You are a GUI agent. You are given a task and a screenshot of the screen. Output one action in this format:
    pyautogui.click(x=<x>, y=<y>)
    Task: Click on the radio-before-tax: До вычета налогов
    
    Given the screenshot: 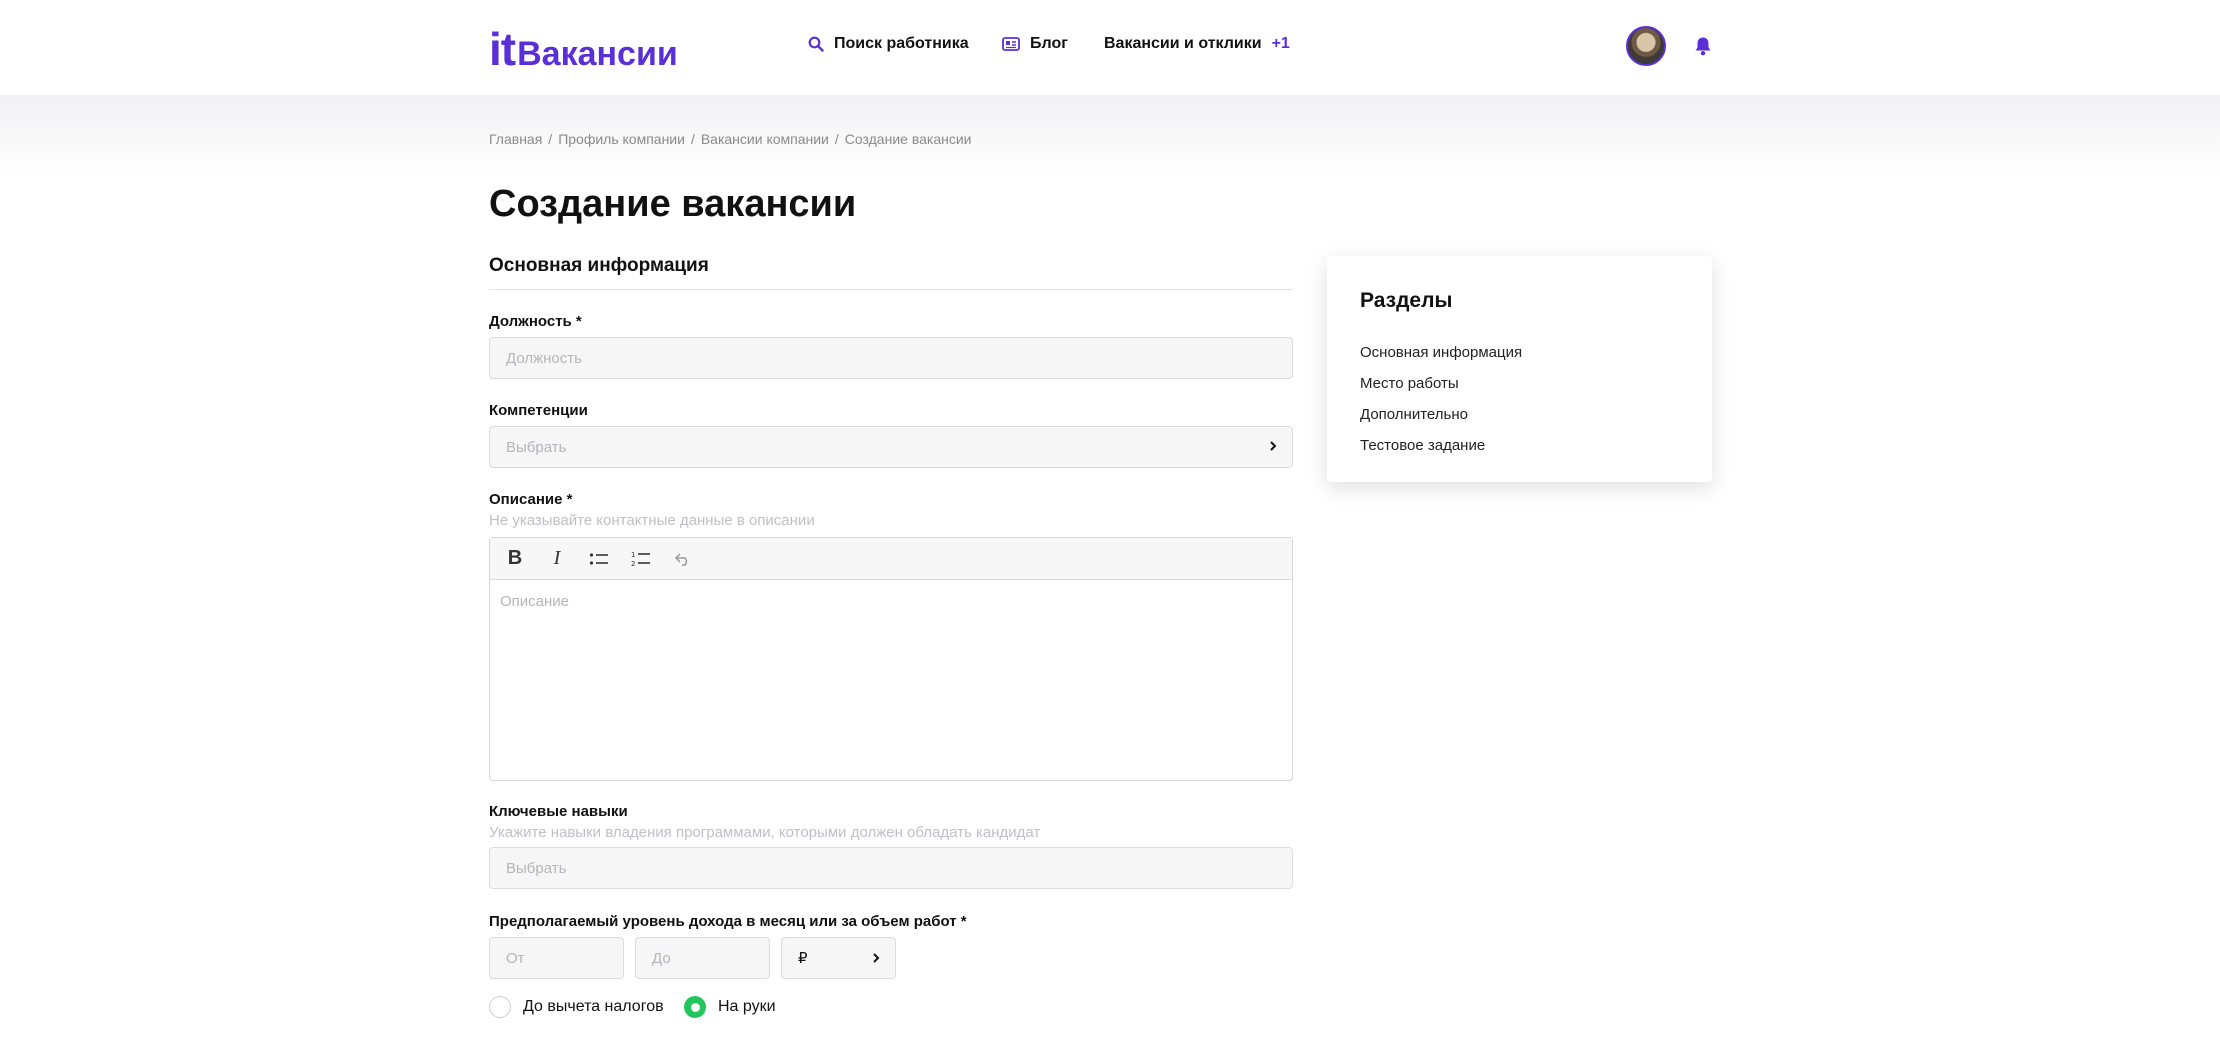 What is the action you would take?
    pyautogui.click(x=576, y=1007)
    